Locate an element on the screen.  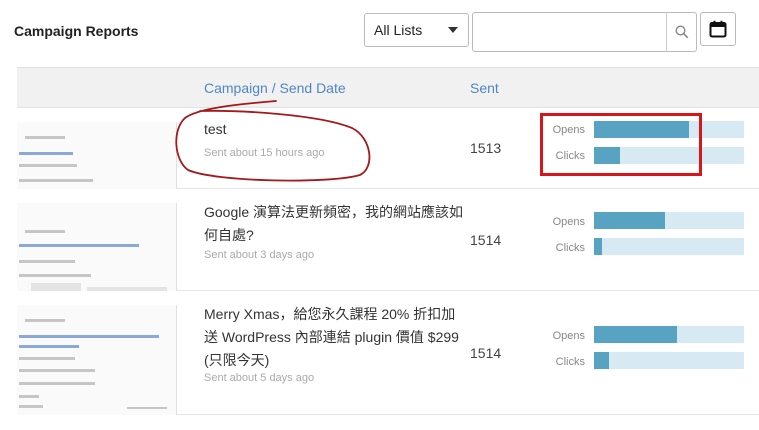
search-button is located at coordinates (681, 32).